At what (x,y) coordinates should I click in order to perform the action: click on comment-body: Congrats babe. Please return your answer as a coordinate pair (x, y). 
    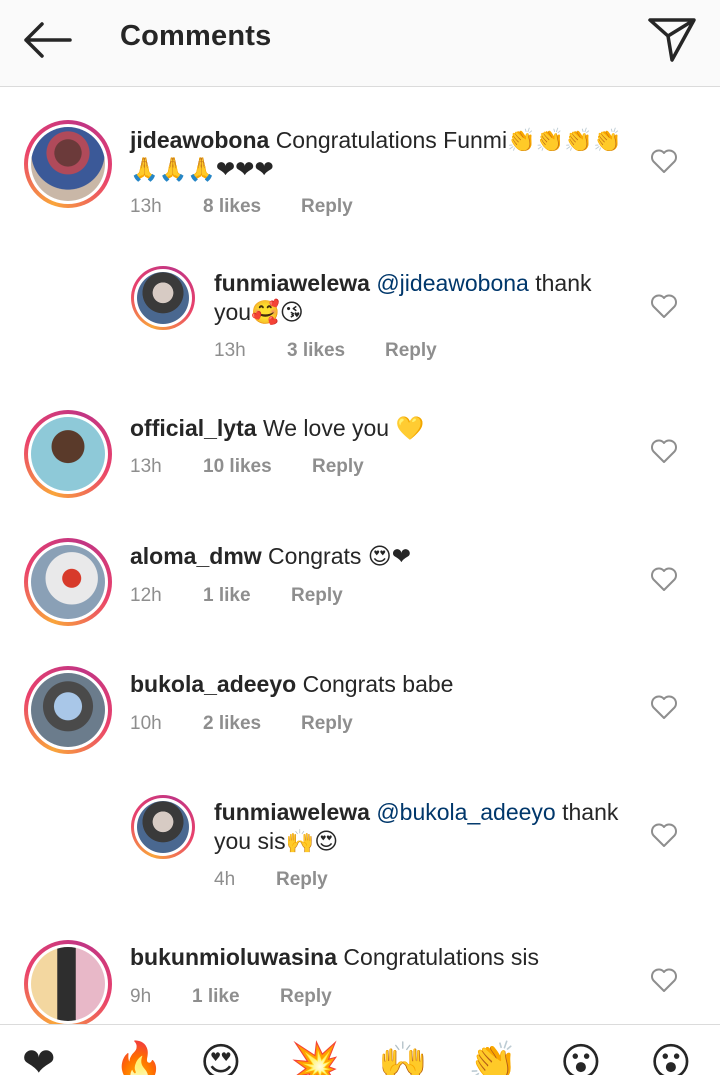
    Looking at the image, I should click on (378, 684).